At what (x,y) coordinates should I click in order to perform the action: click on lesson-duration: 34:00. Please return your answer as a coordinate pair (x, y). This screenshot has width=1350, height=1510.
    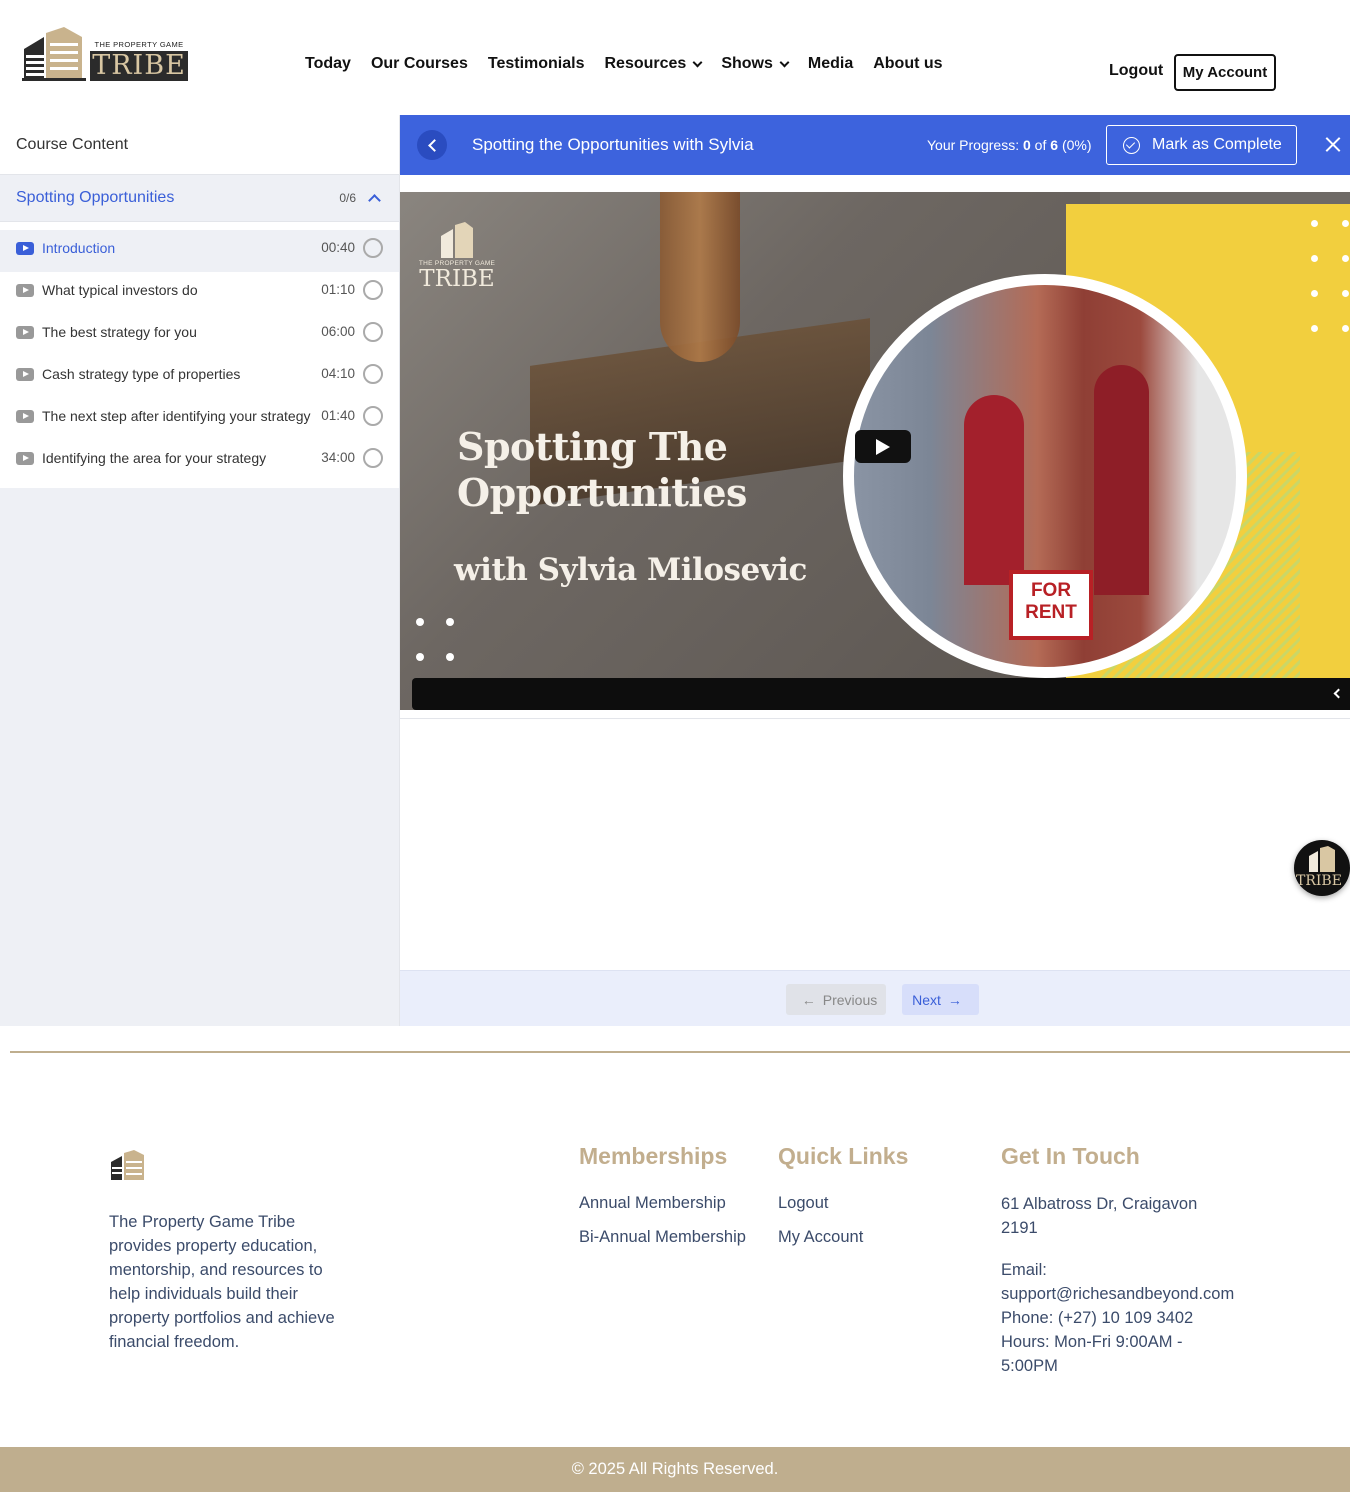
    Looking at the image, I should click on (338, 457).